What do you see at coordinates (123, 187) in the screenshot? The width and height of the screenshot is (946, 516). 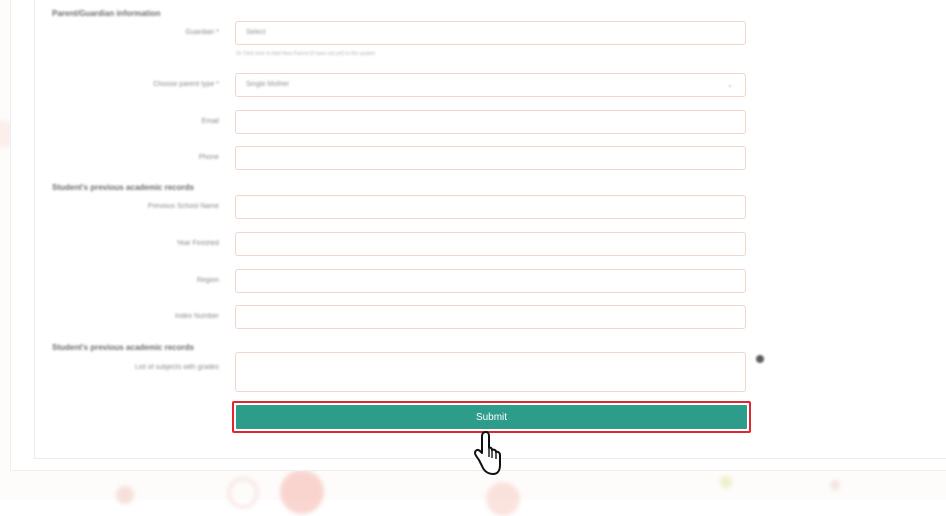 I see `section-title-previous-school: Student's previous academic records` at bounding box center [123, 187].